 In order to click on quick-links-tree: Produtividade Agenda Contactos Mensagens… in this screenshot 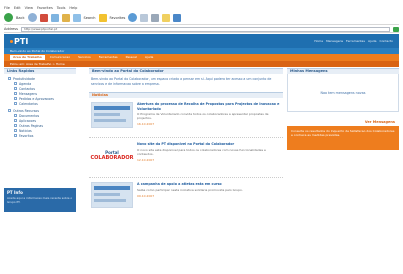, I will do `click(40, 107)`.